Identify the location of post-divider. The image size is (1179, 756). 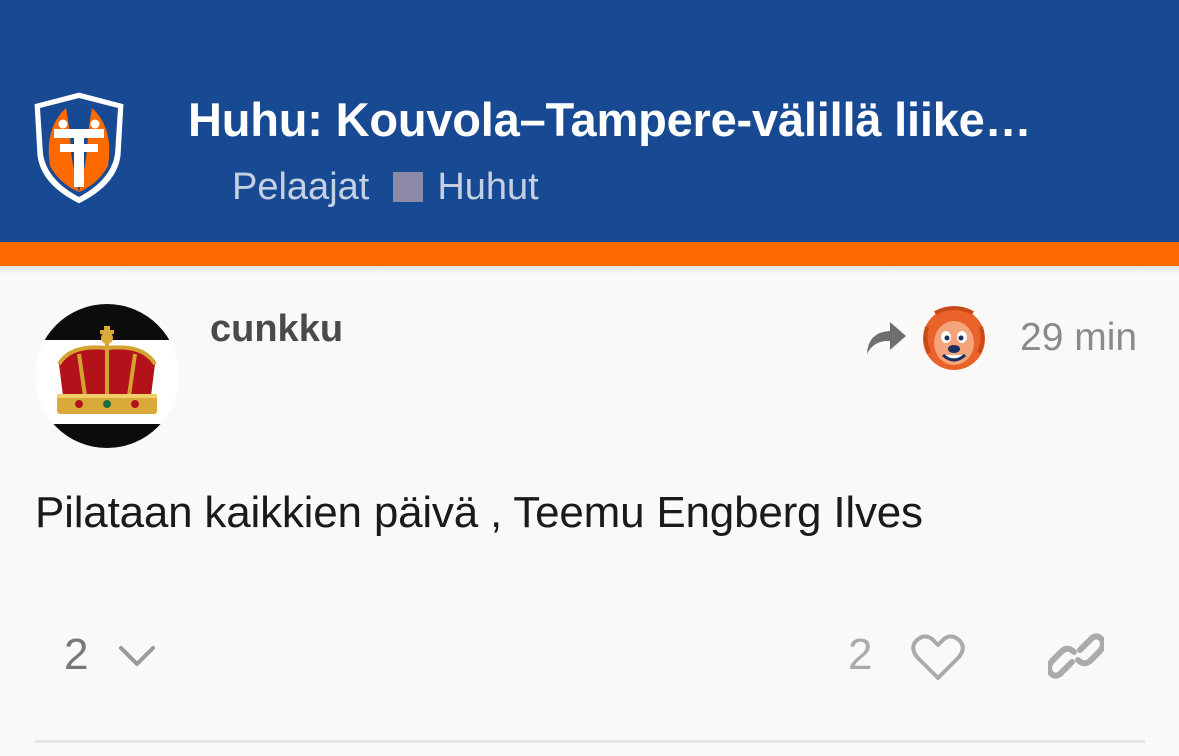
(590, 741).